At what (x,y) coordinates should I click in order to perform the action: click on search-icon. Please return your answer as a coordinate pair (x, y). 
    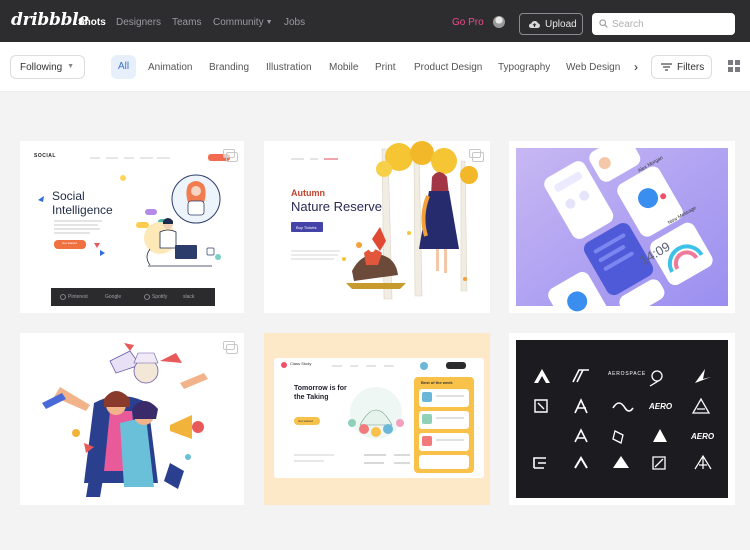
    Looking at the image, I should click on (603, 23).